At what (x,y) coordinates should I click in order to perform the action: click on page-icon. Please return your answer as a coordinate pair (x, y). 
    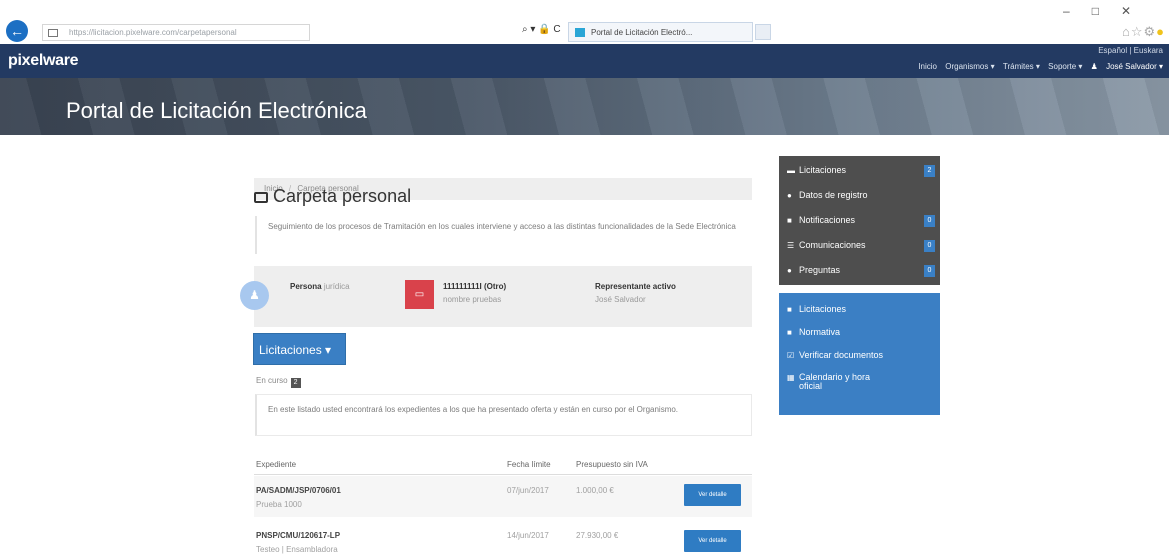
    Looking at the image, I should click on (53, 33).